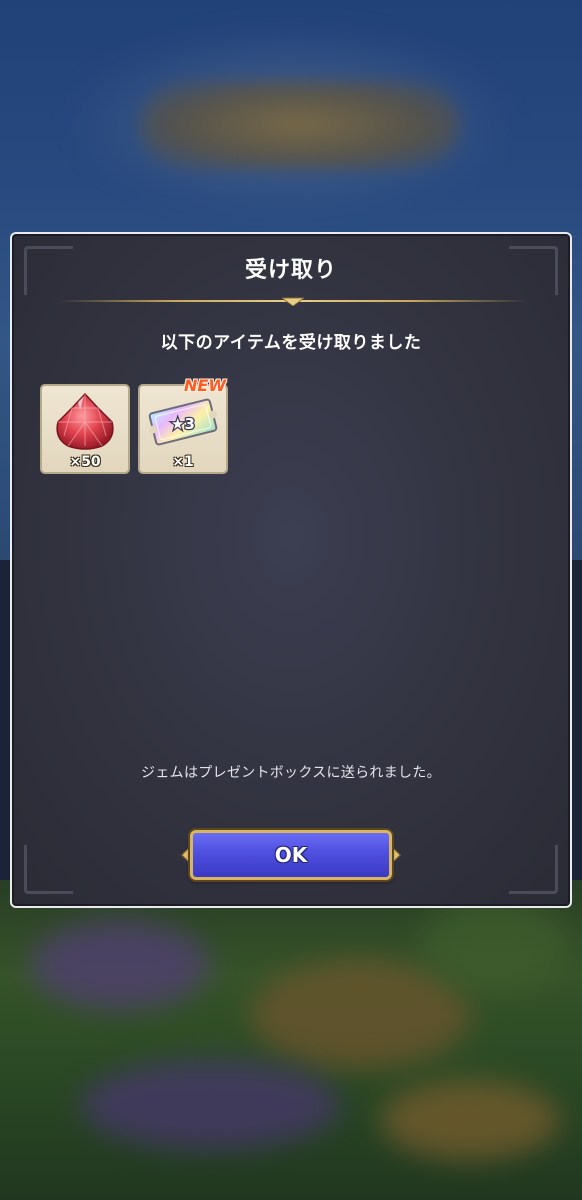 The height and width of the screenshot is (1200, 582). I want to click on ok-button: OK, so click(291, 856).